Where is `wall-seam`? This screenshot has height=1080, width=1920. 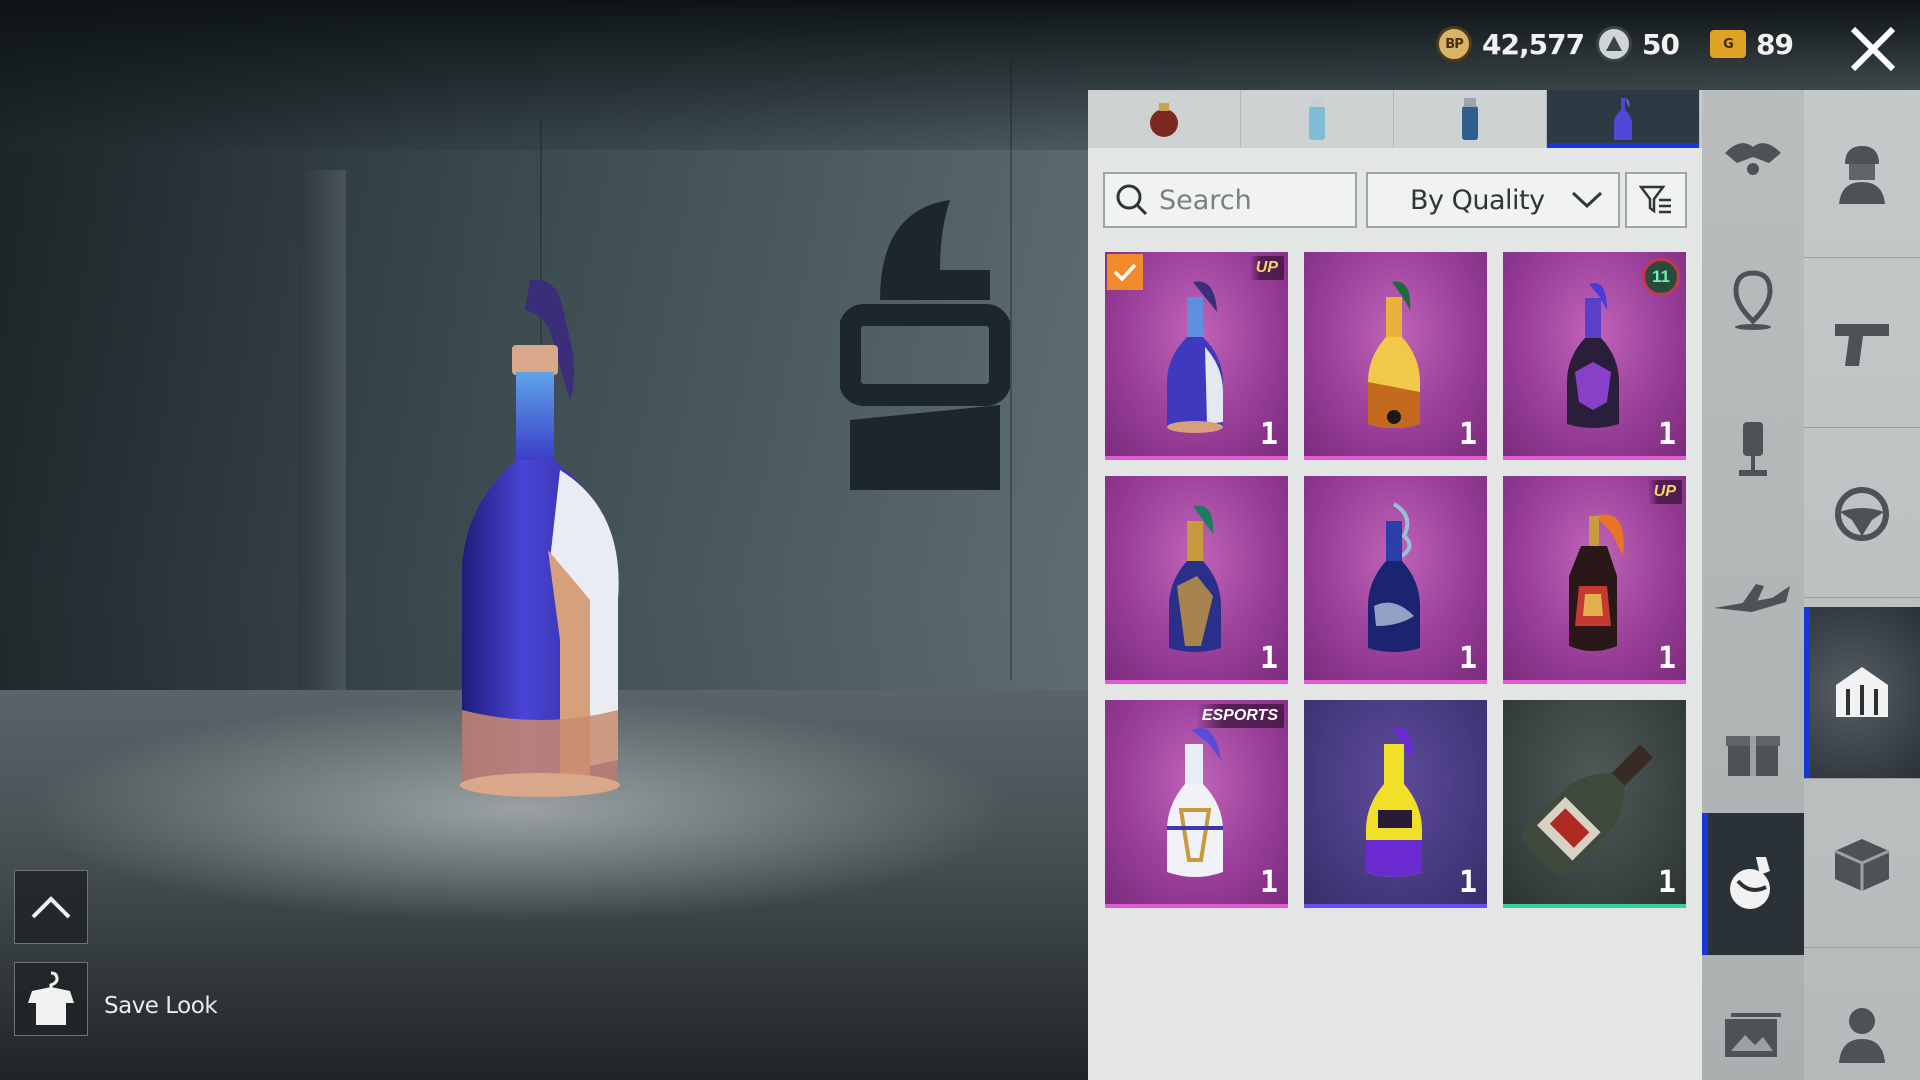
wall-seam is located at coordinates (1011, 370).